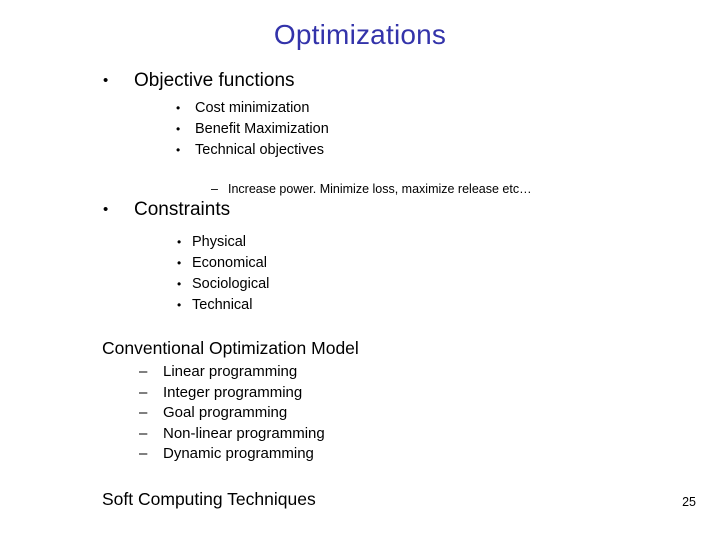 The width and height of the screenshot is (720, 540). What do you see at coordinates (689, 502) in the screenshot?
I see `page-number: 25` at bounding box center [689, 502].